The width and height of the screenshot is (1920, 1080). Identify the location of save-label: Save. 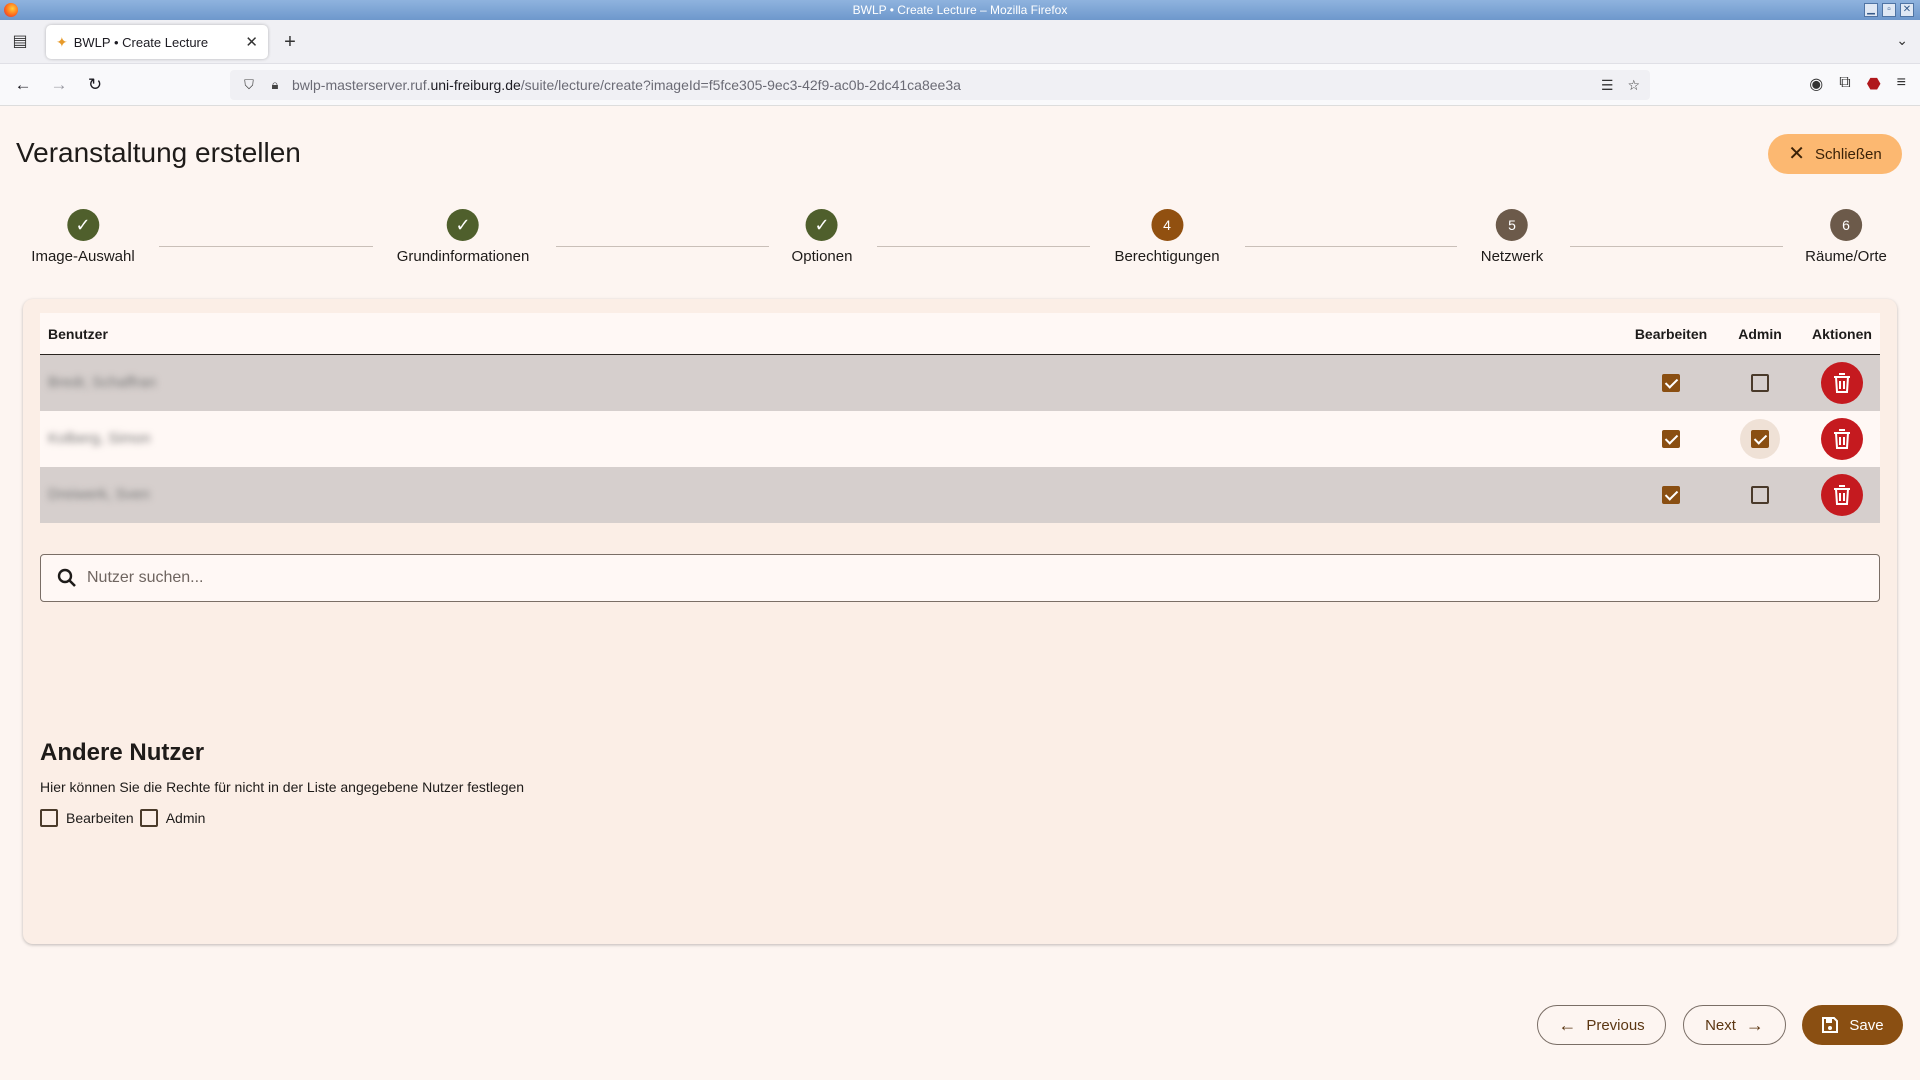
(1866, 1025).